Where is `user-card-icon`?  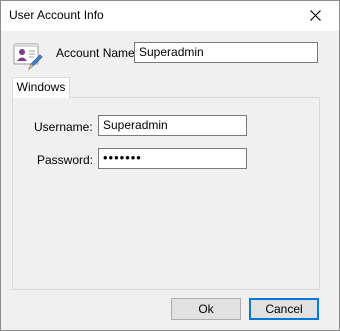 user-card-icon is located at coordinates (28, 56).